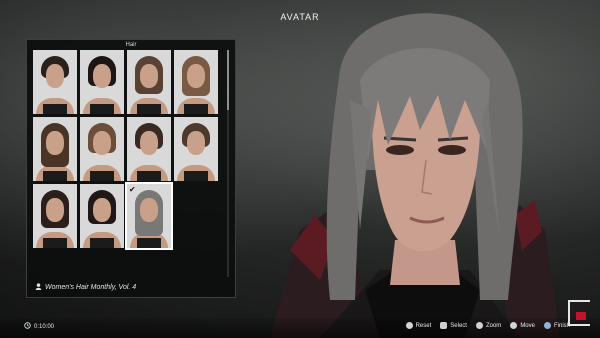 The height and width of the screenshot is (338, 600). Describe the element at coordinates (547, 325) in the screenshot. I see `cross-button-icon` at that location.